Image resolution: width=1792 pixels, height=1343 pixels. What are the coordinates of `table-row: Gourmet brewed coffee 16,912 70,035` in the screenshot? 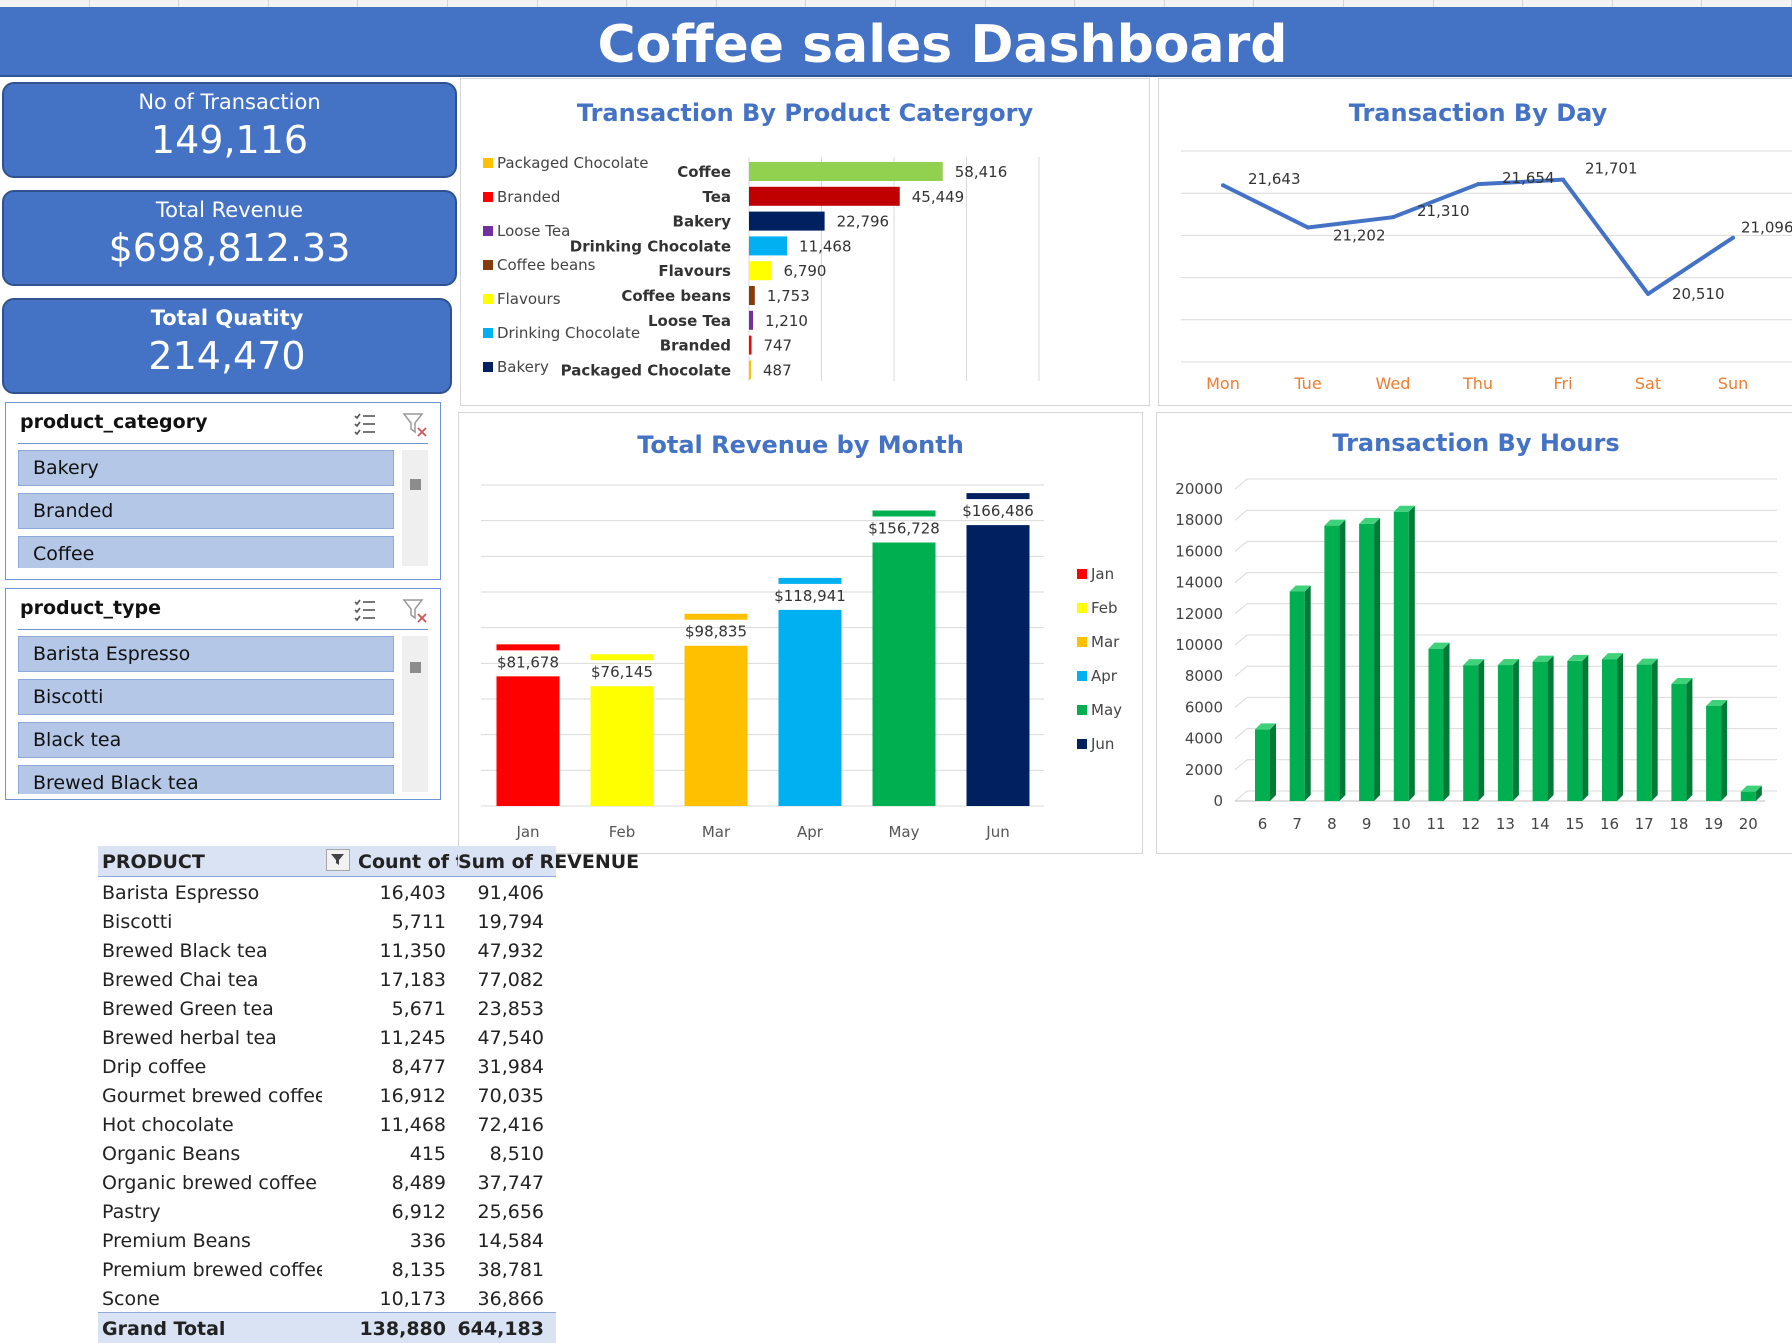 It's located at (327, 1094).